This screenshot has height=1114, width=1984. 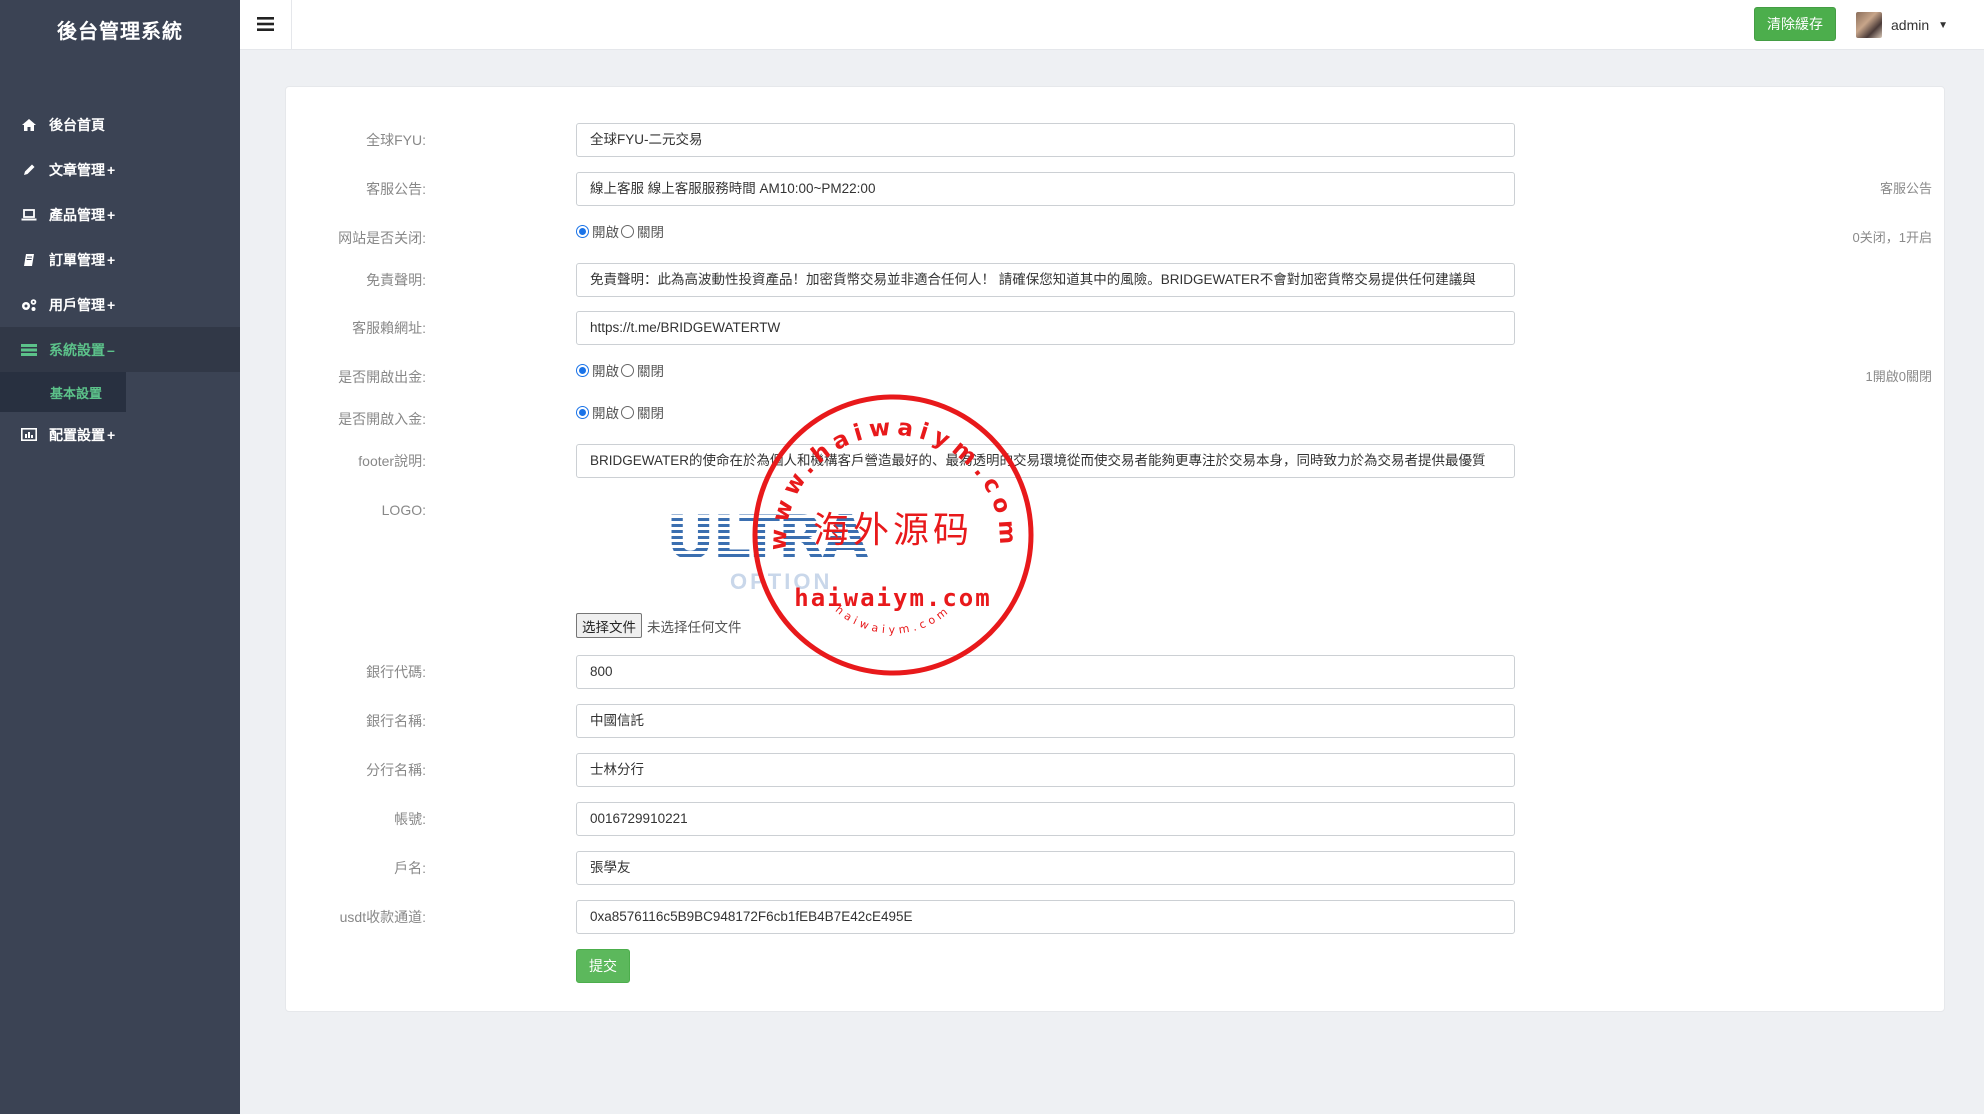 I want to click on top-navbar: 清除緩存 admin ▼, so click(x=1112, y=25).